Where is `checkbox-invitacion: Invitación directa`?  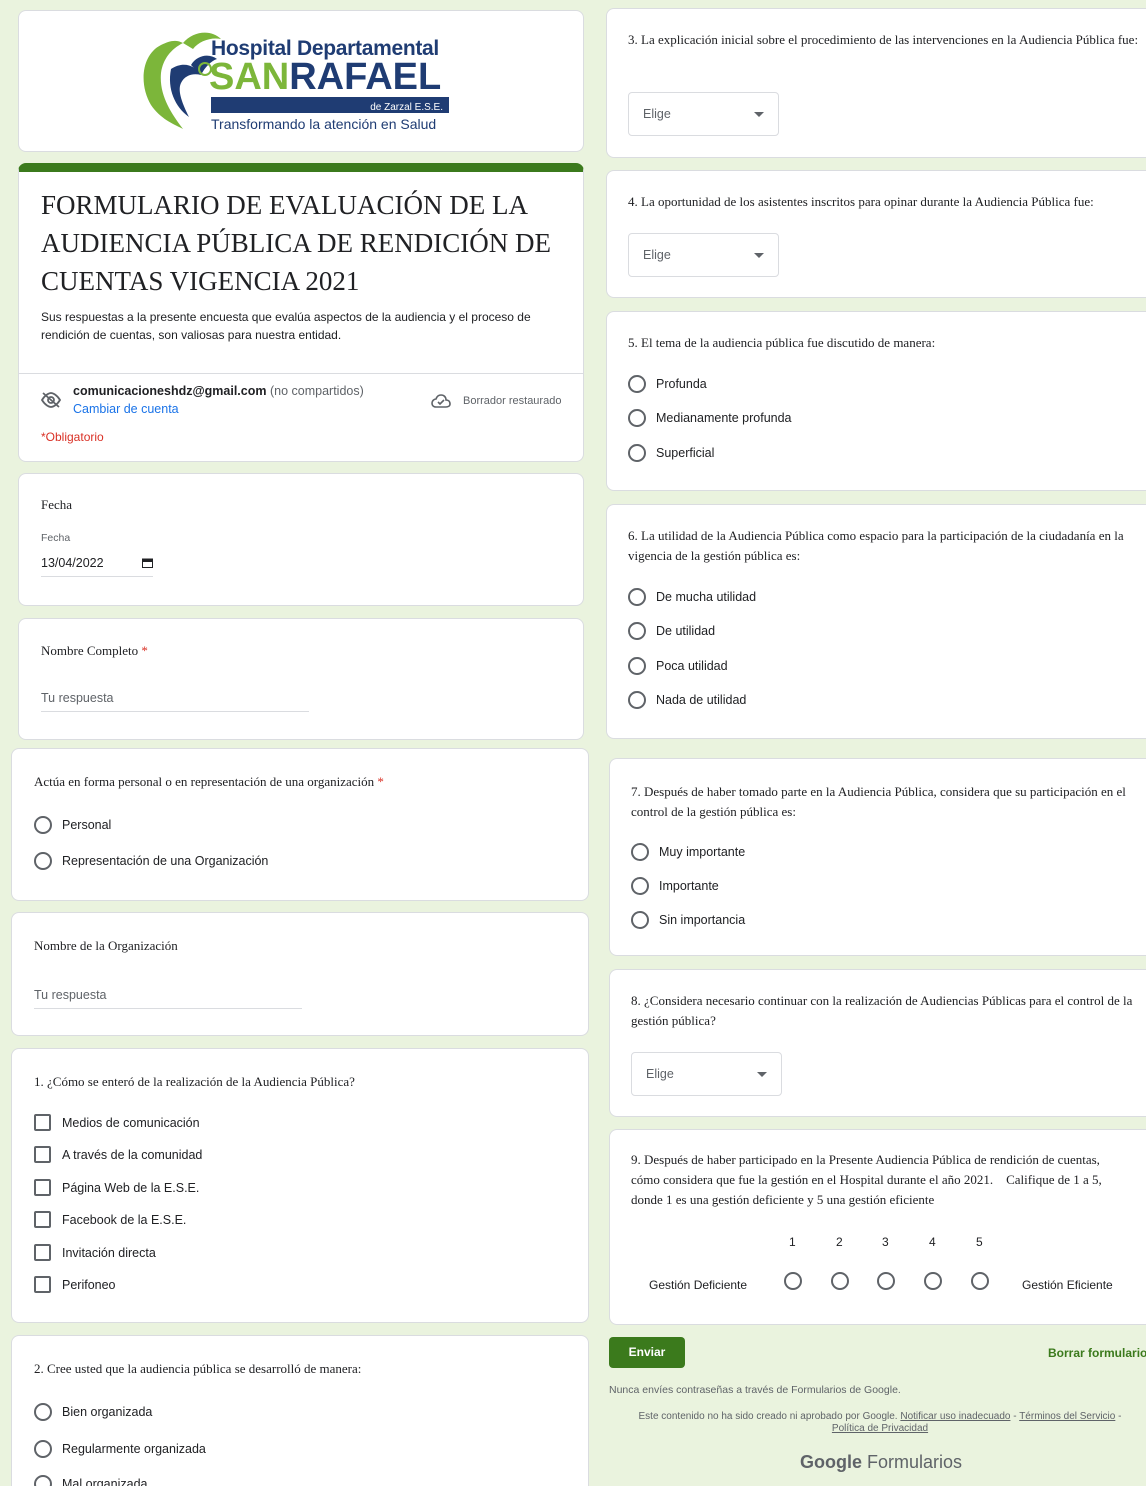
checkbox-invitacion: Invitación directa is located at coordinates (95, 1252).